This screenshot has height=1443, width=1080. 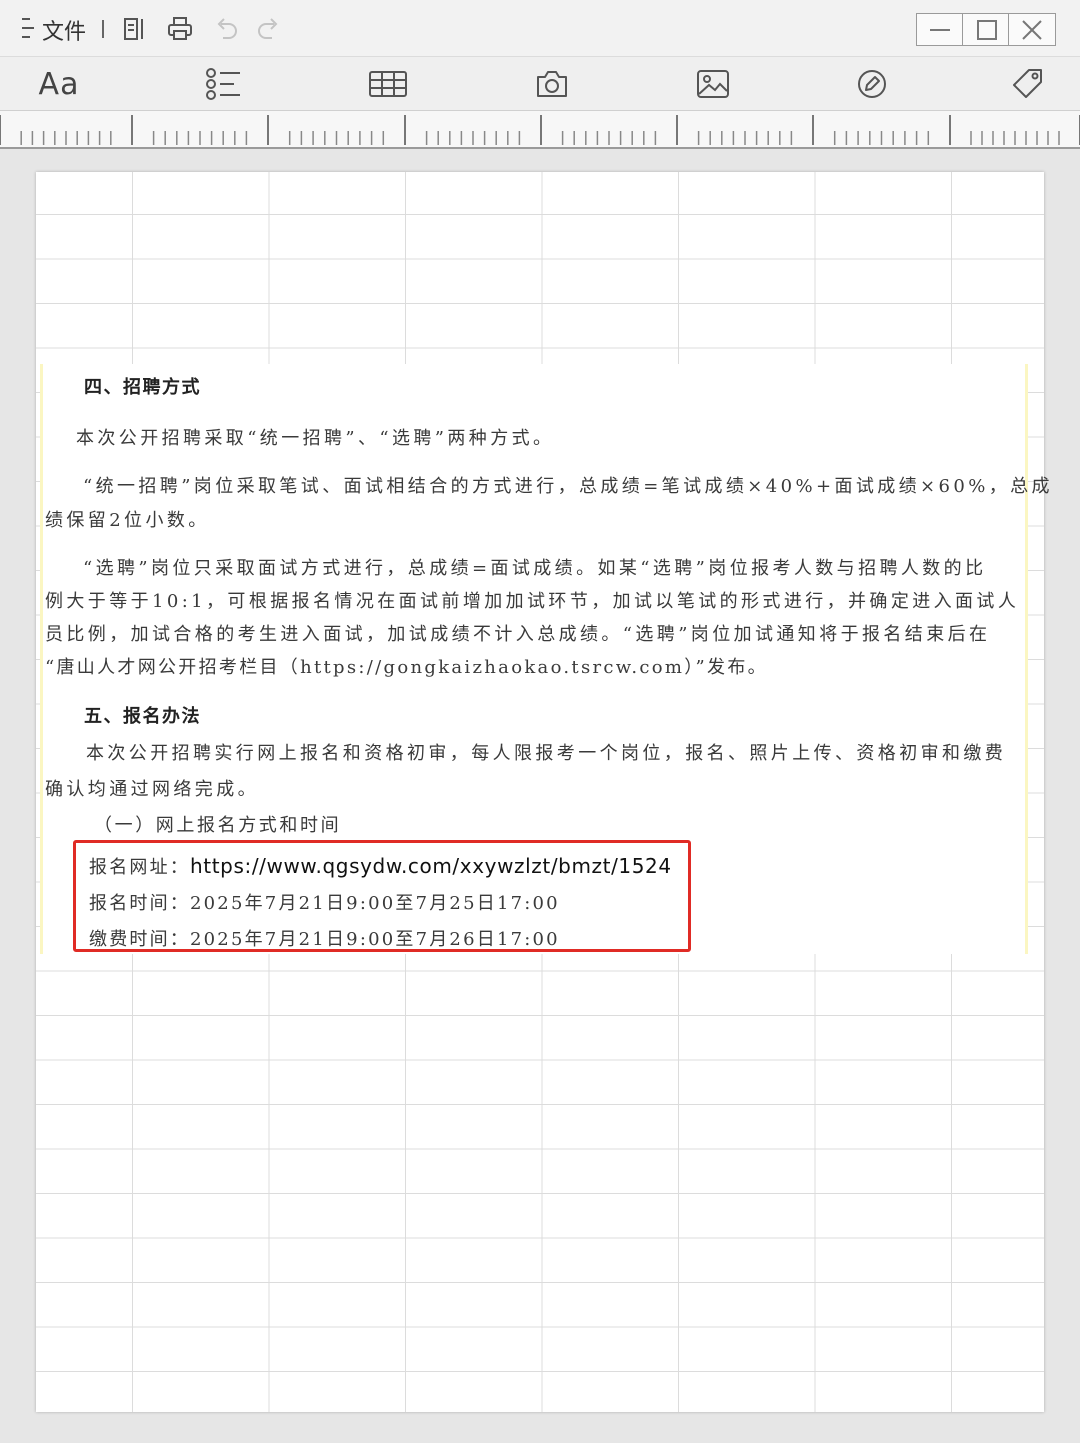 What do you see at coordinates (218, 825) in the screenshot?
I see `subsection-heading: （一）网上报名方式和时间` at bounding box center [218, 825].